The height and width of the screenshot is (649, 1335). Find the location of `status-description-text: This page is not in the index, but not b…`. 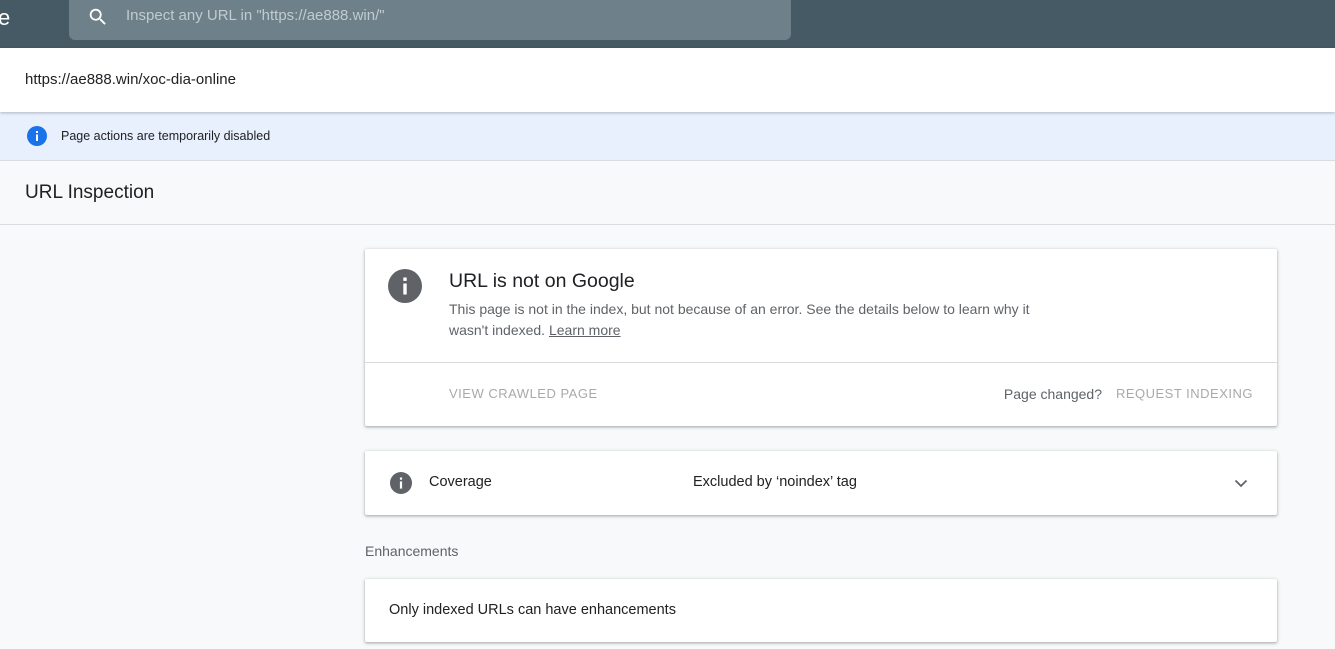

status-description-text: This page is not in the index, but not b… is located at coordinates (739, 319).